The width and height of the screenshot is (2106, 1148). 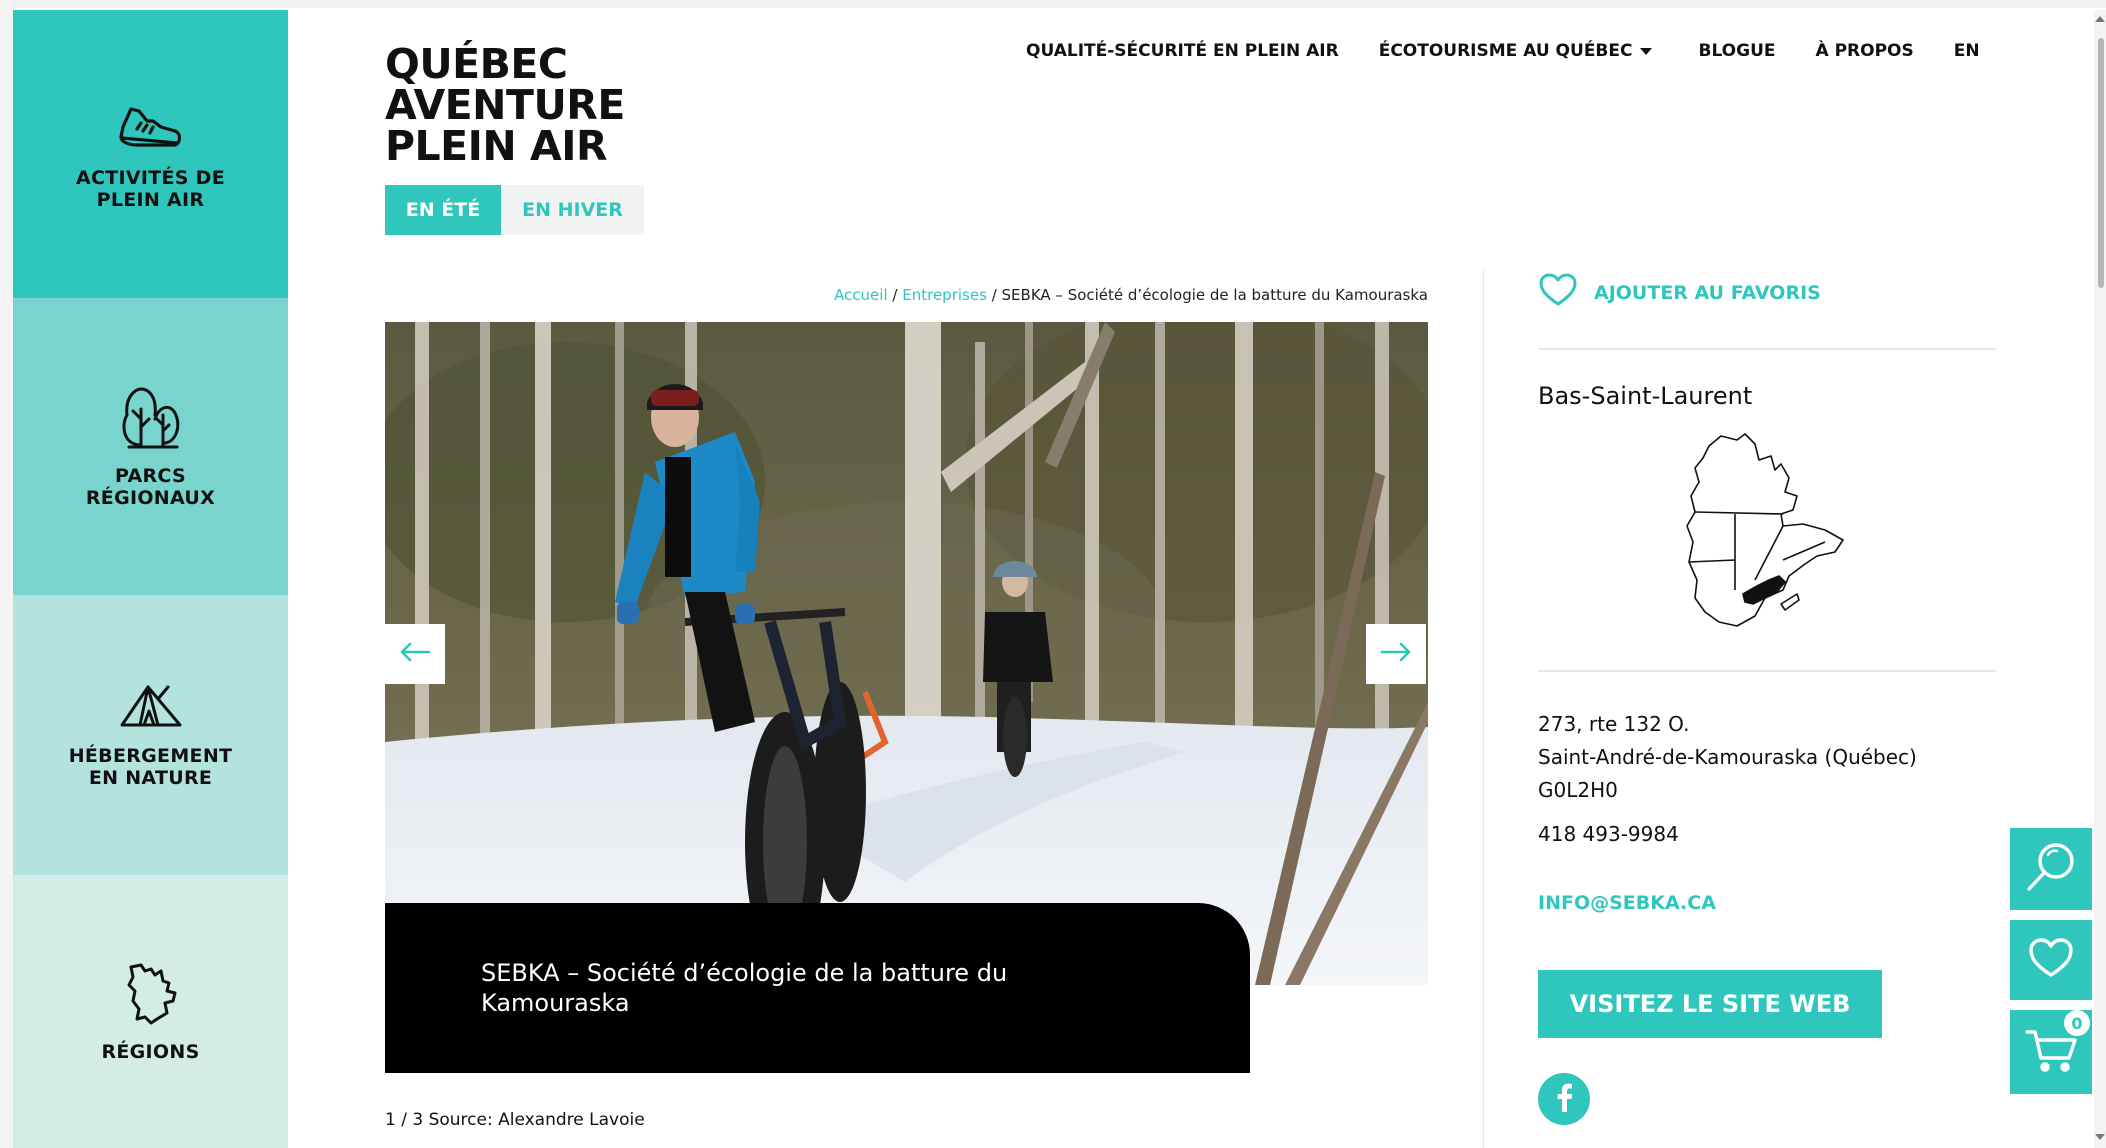 I want to click on sidebar-item-regions: RÉGIONS, so click(x=150, y=1011).